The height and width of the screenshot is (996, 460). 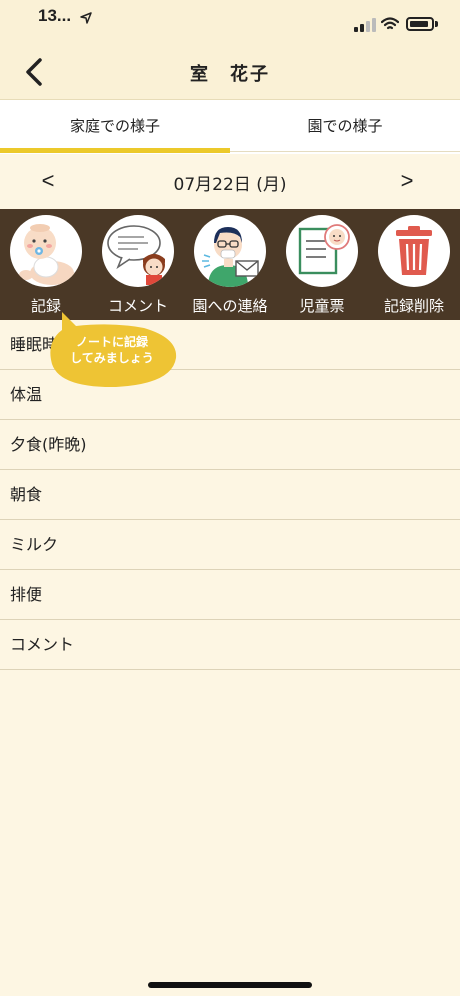 I want to click on action-label: 記録削除, so click(x=413, y=306).